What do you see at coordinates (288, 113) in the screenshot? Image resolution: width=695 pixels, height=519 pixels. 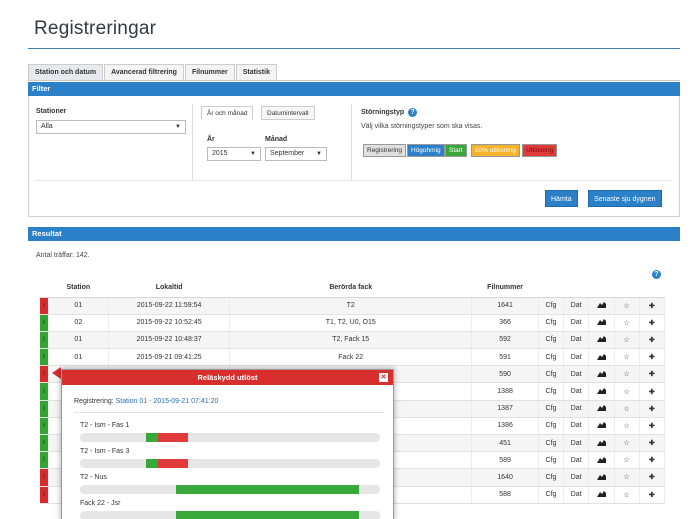 I see `subtab-datumintervall: Datumintervall` at bounding box center [288, 113].